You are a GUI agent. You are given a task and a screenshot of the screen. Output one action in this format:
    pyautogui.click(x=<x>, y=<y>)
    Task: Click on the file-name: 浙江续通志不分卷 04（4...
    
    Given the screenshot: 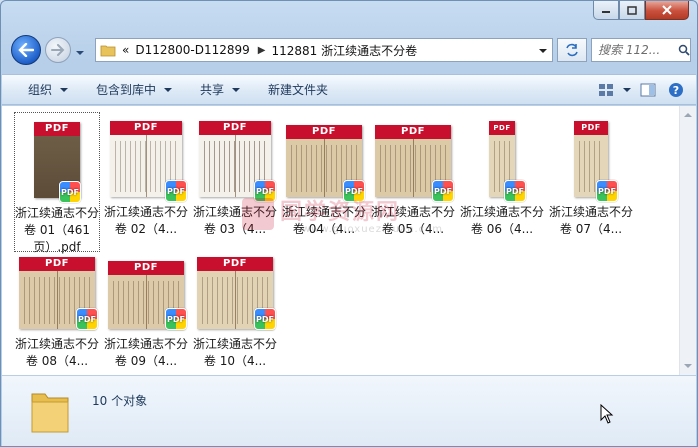 What is the action you would take?
    pyautogui.click(x=323, y=220)
    